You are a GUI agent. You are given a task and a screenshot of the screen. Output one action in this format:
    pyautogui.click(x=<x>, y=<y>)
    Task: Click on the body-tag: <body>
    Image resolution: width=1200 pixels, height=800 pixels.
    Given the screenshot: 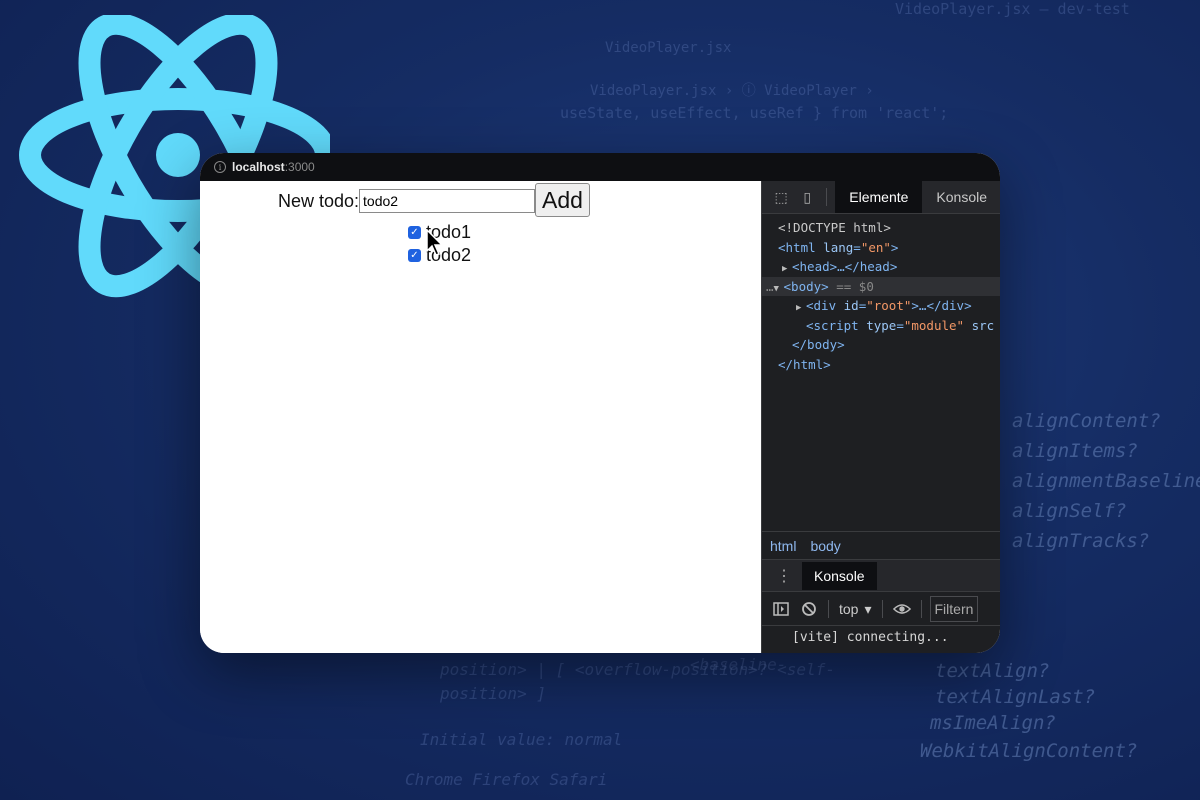 What is the action you would take?
    pyautogui.click(x=806, y=286)
    